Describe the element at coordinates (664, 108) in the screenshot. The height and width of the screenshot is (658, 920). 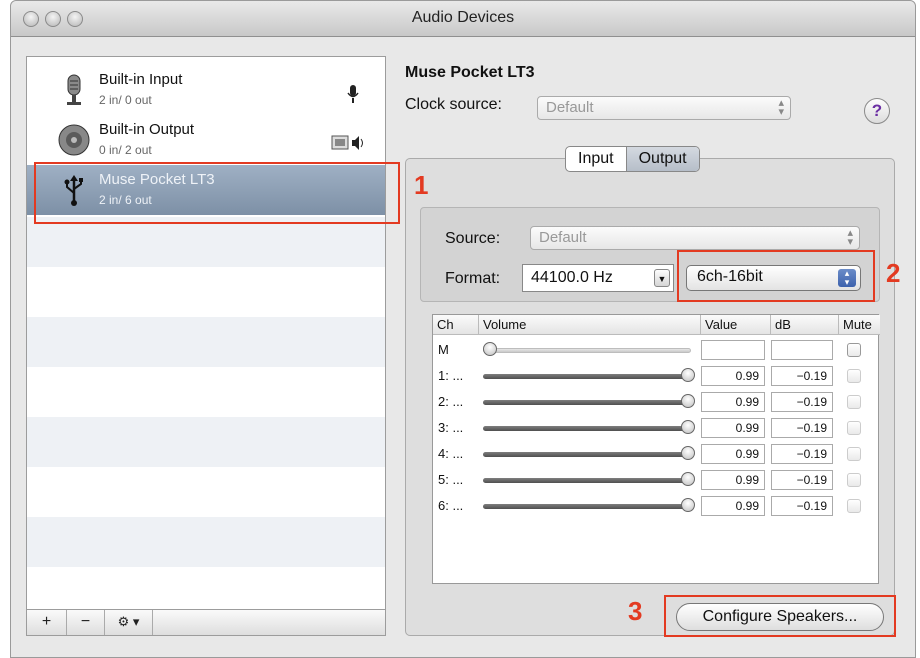
I see `clock-source-popup: Default ▴ ▾` at that location.